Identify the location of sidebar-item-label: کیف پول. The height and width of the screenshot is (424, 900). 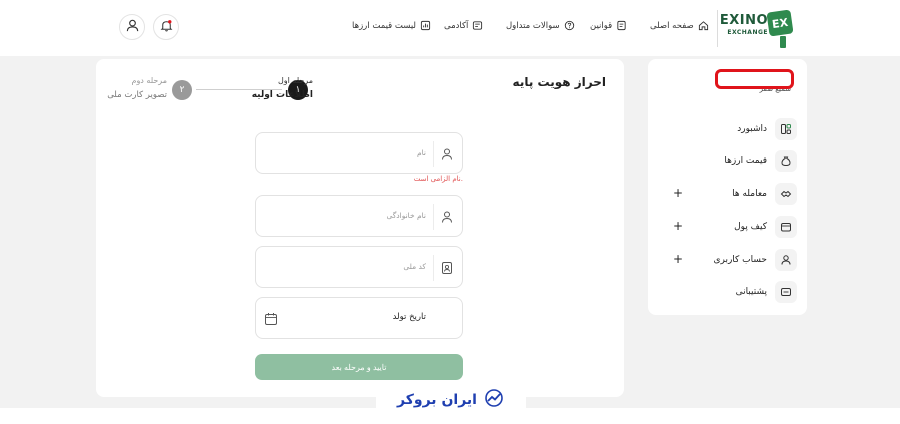
(750, 227).